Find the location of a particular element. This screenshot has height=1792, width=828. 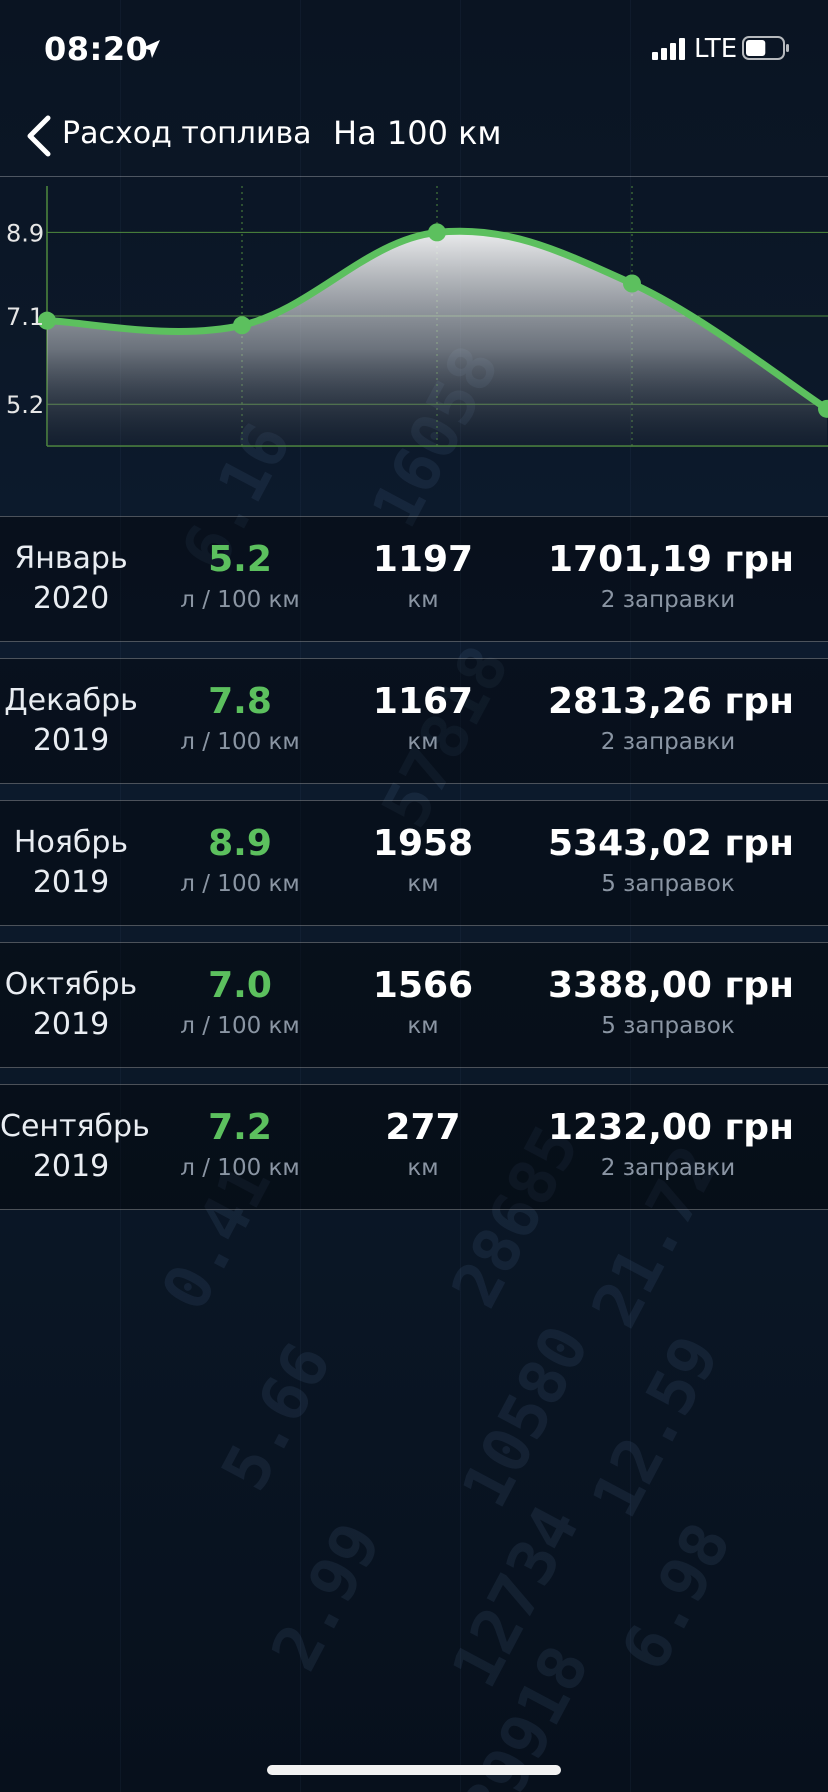

month-name: Октябрь is located at coordinates (71, 984).